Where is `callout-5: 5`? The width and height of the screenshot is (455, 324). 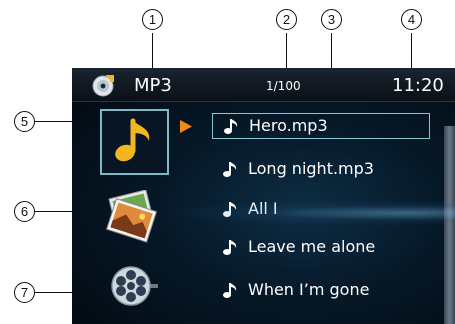 callout-5: 5 is located at coordinates (24, 121).